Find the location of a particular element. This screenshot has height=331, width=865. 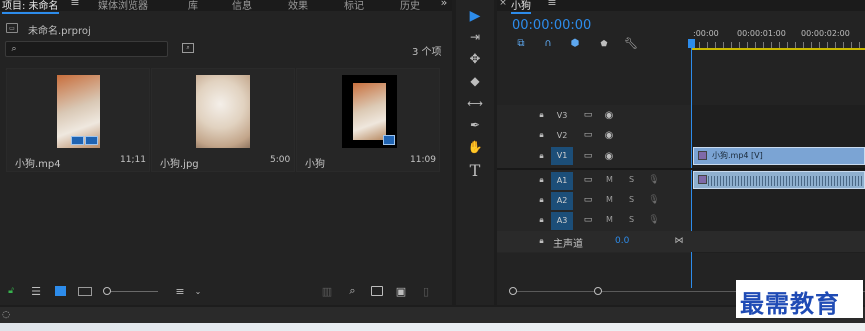

lock-icon: 🔓︎ is located at coordinates (11, 291).